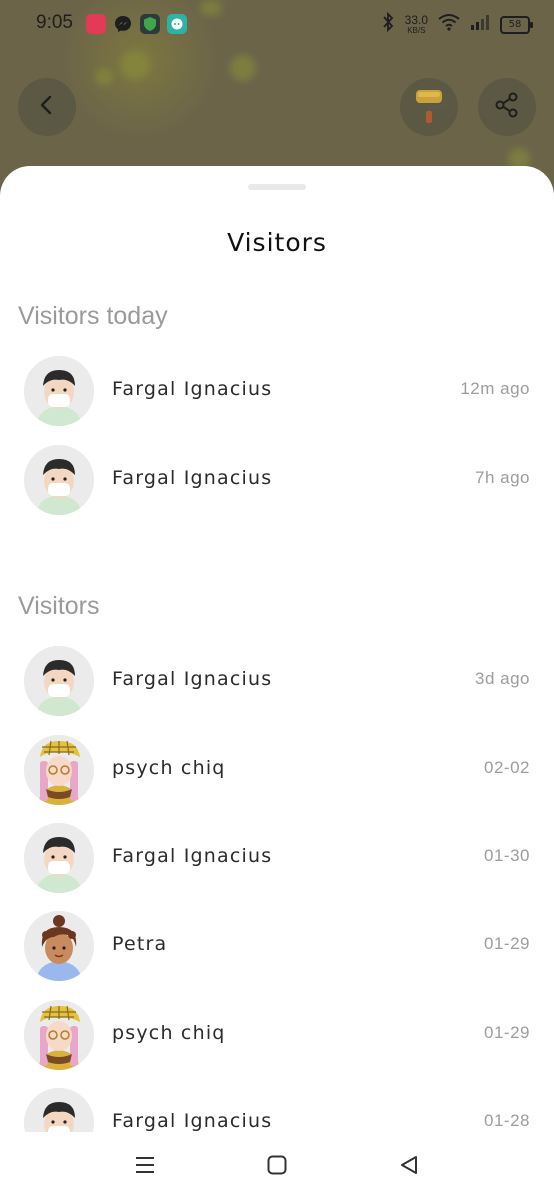 The height and width of the screenshot is (1200, 554). What do you see at coordinates (449, 24) in the screenshot?
I see `wifi-icon` at bounding box center [449, 24].